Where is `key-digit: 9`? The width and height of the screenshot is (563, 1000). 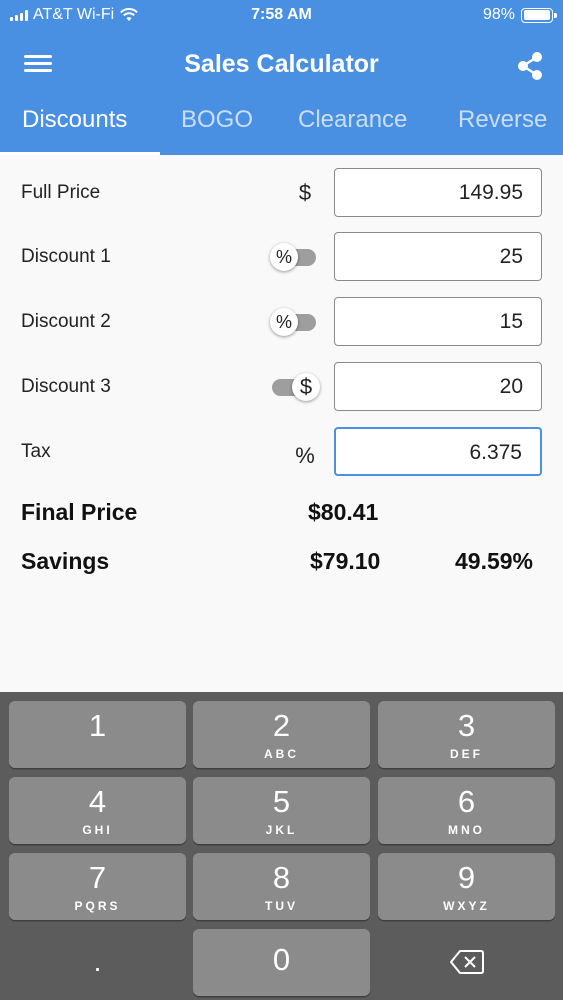 key-digit: 9 is located at coordinates (466, 877).